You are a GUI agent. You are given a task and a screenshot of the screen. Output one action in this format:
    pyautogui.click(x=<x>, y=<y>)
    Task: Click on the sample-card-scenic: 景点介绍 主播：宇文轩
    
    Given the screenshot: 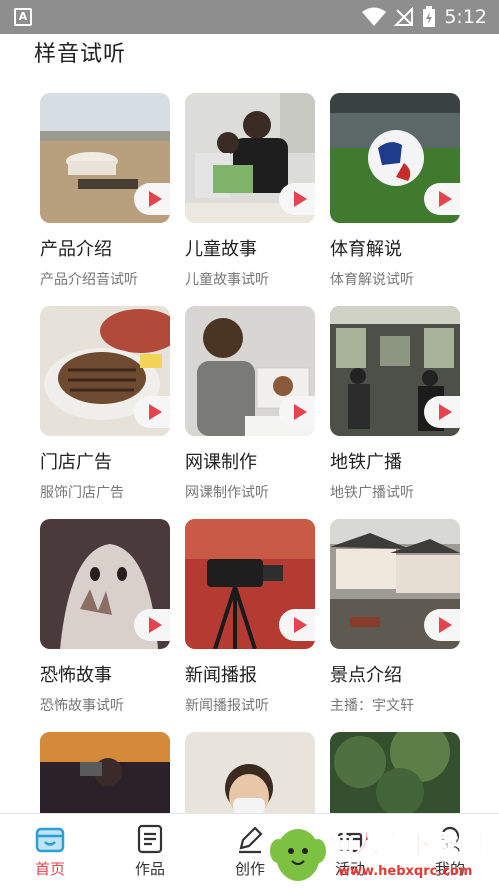 What is the action you would take?
    pyautogui.click(x=395, y=617)
    